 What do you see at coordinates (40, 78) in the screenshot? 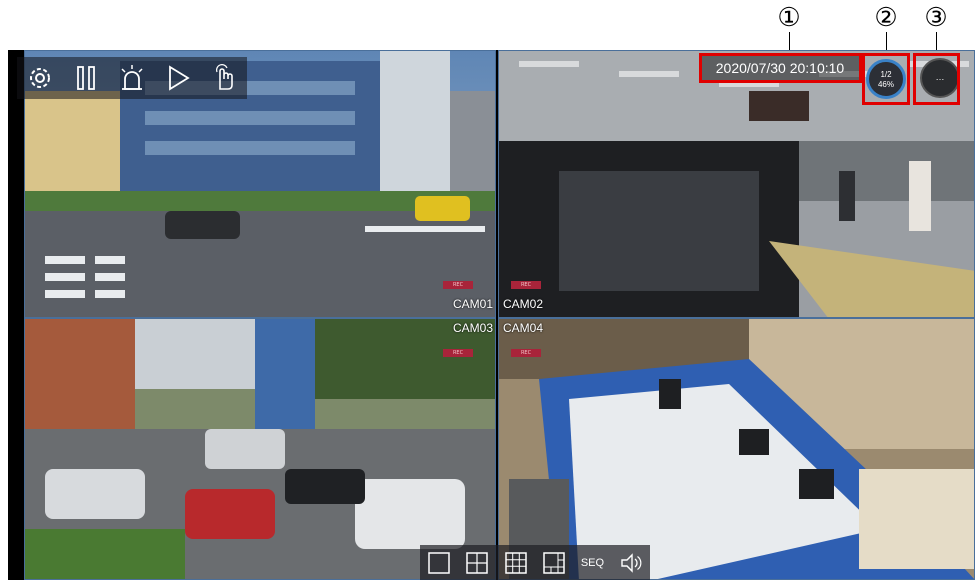
I see `gear-icon` at bounding box center [40, 78].